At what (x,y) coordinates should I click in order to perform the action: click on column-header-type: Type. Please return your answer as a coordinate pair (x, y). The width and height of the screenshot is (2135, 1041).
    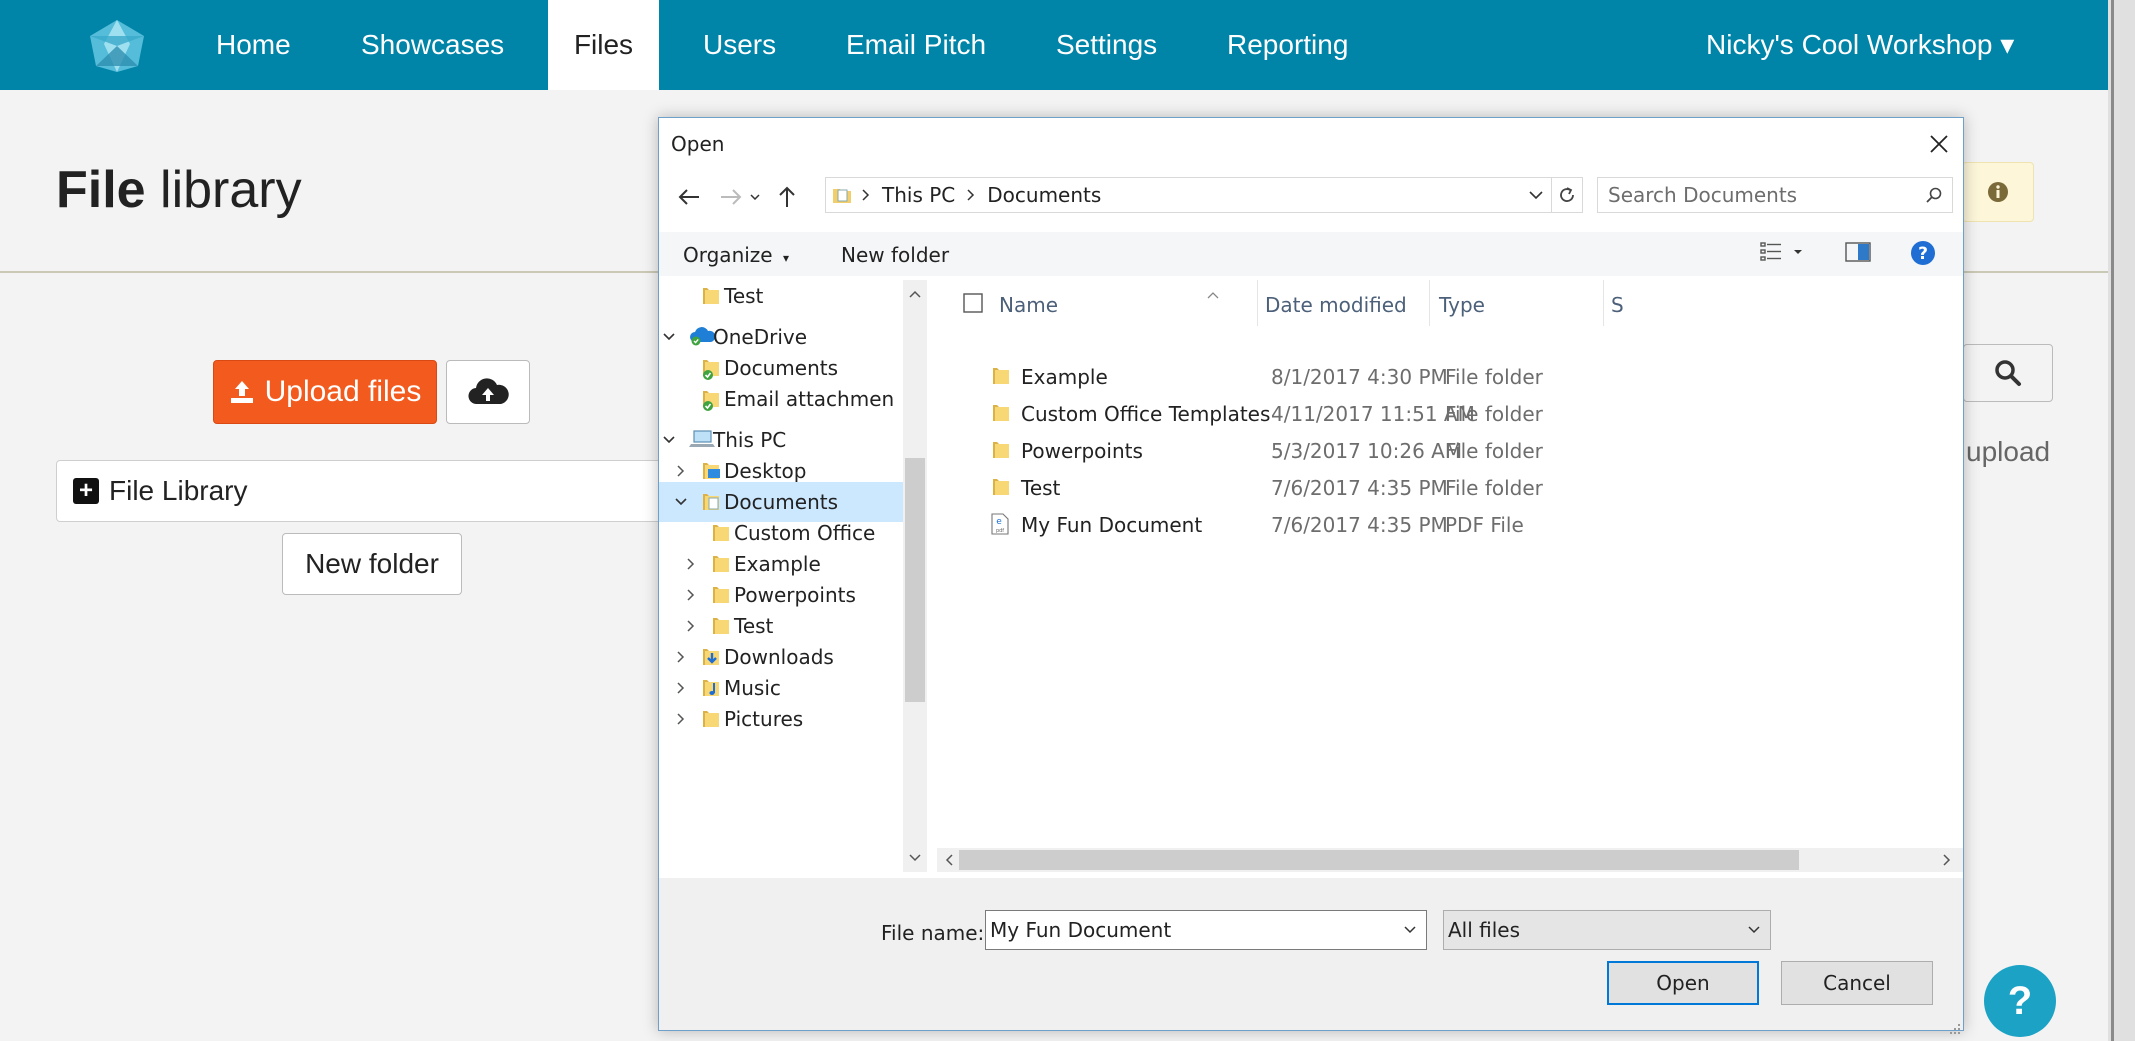
    Looking at the image, I should click on (1462, 305).